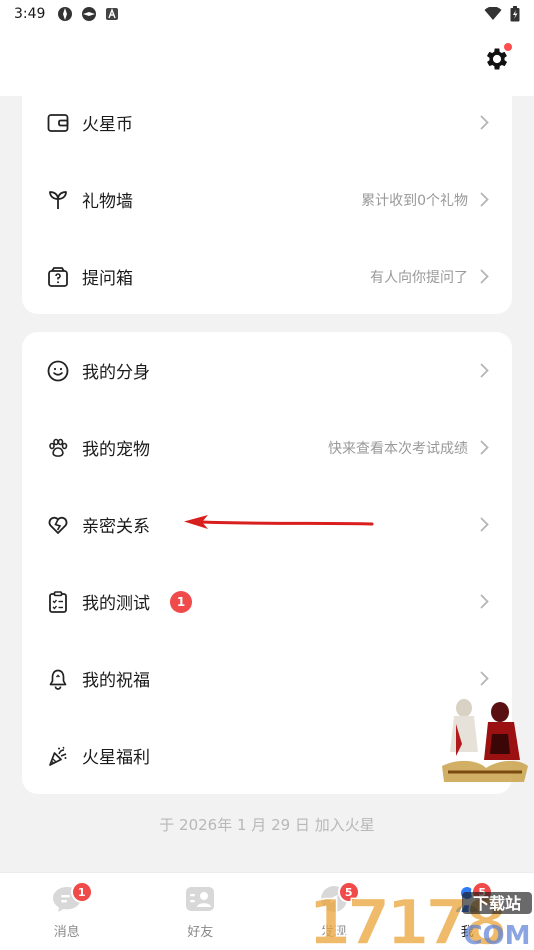 The image size is (534, 950). I want to click on heart-link-icon, so click(58, 525).